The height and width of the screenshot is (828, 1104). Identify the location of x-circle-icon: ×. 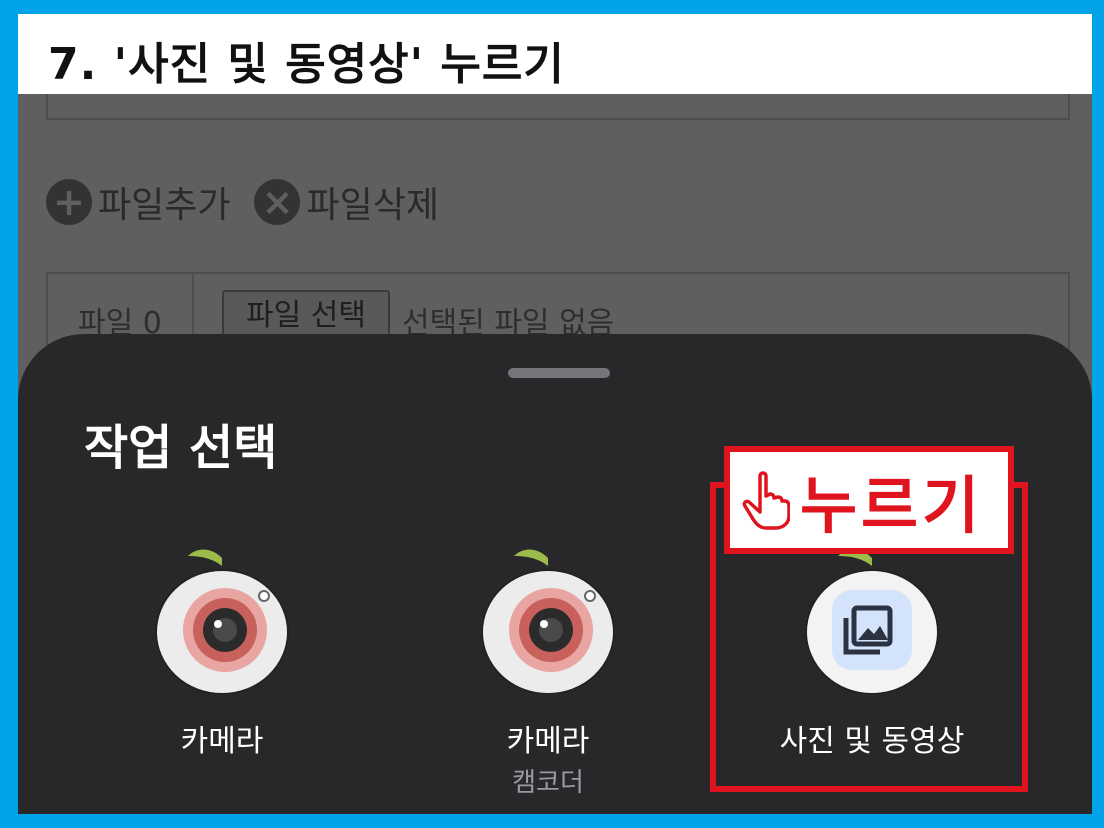
(277, 202).